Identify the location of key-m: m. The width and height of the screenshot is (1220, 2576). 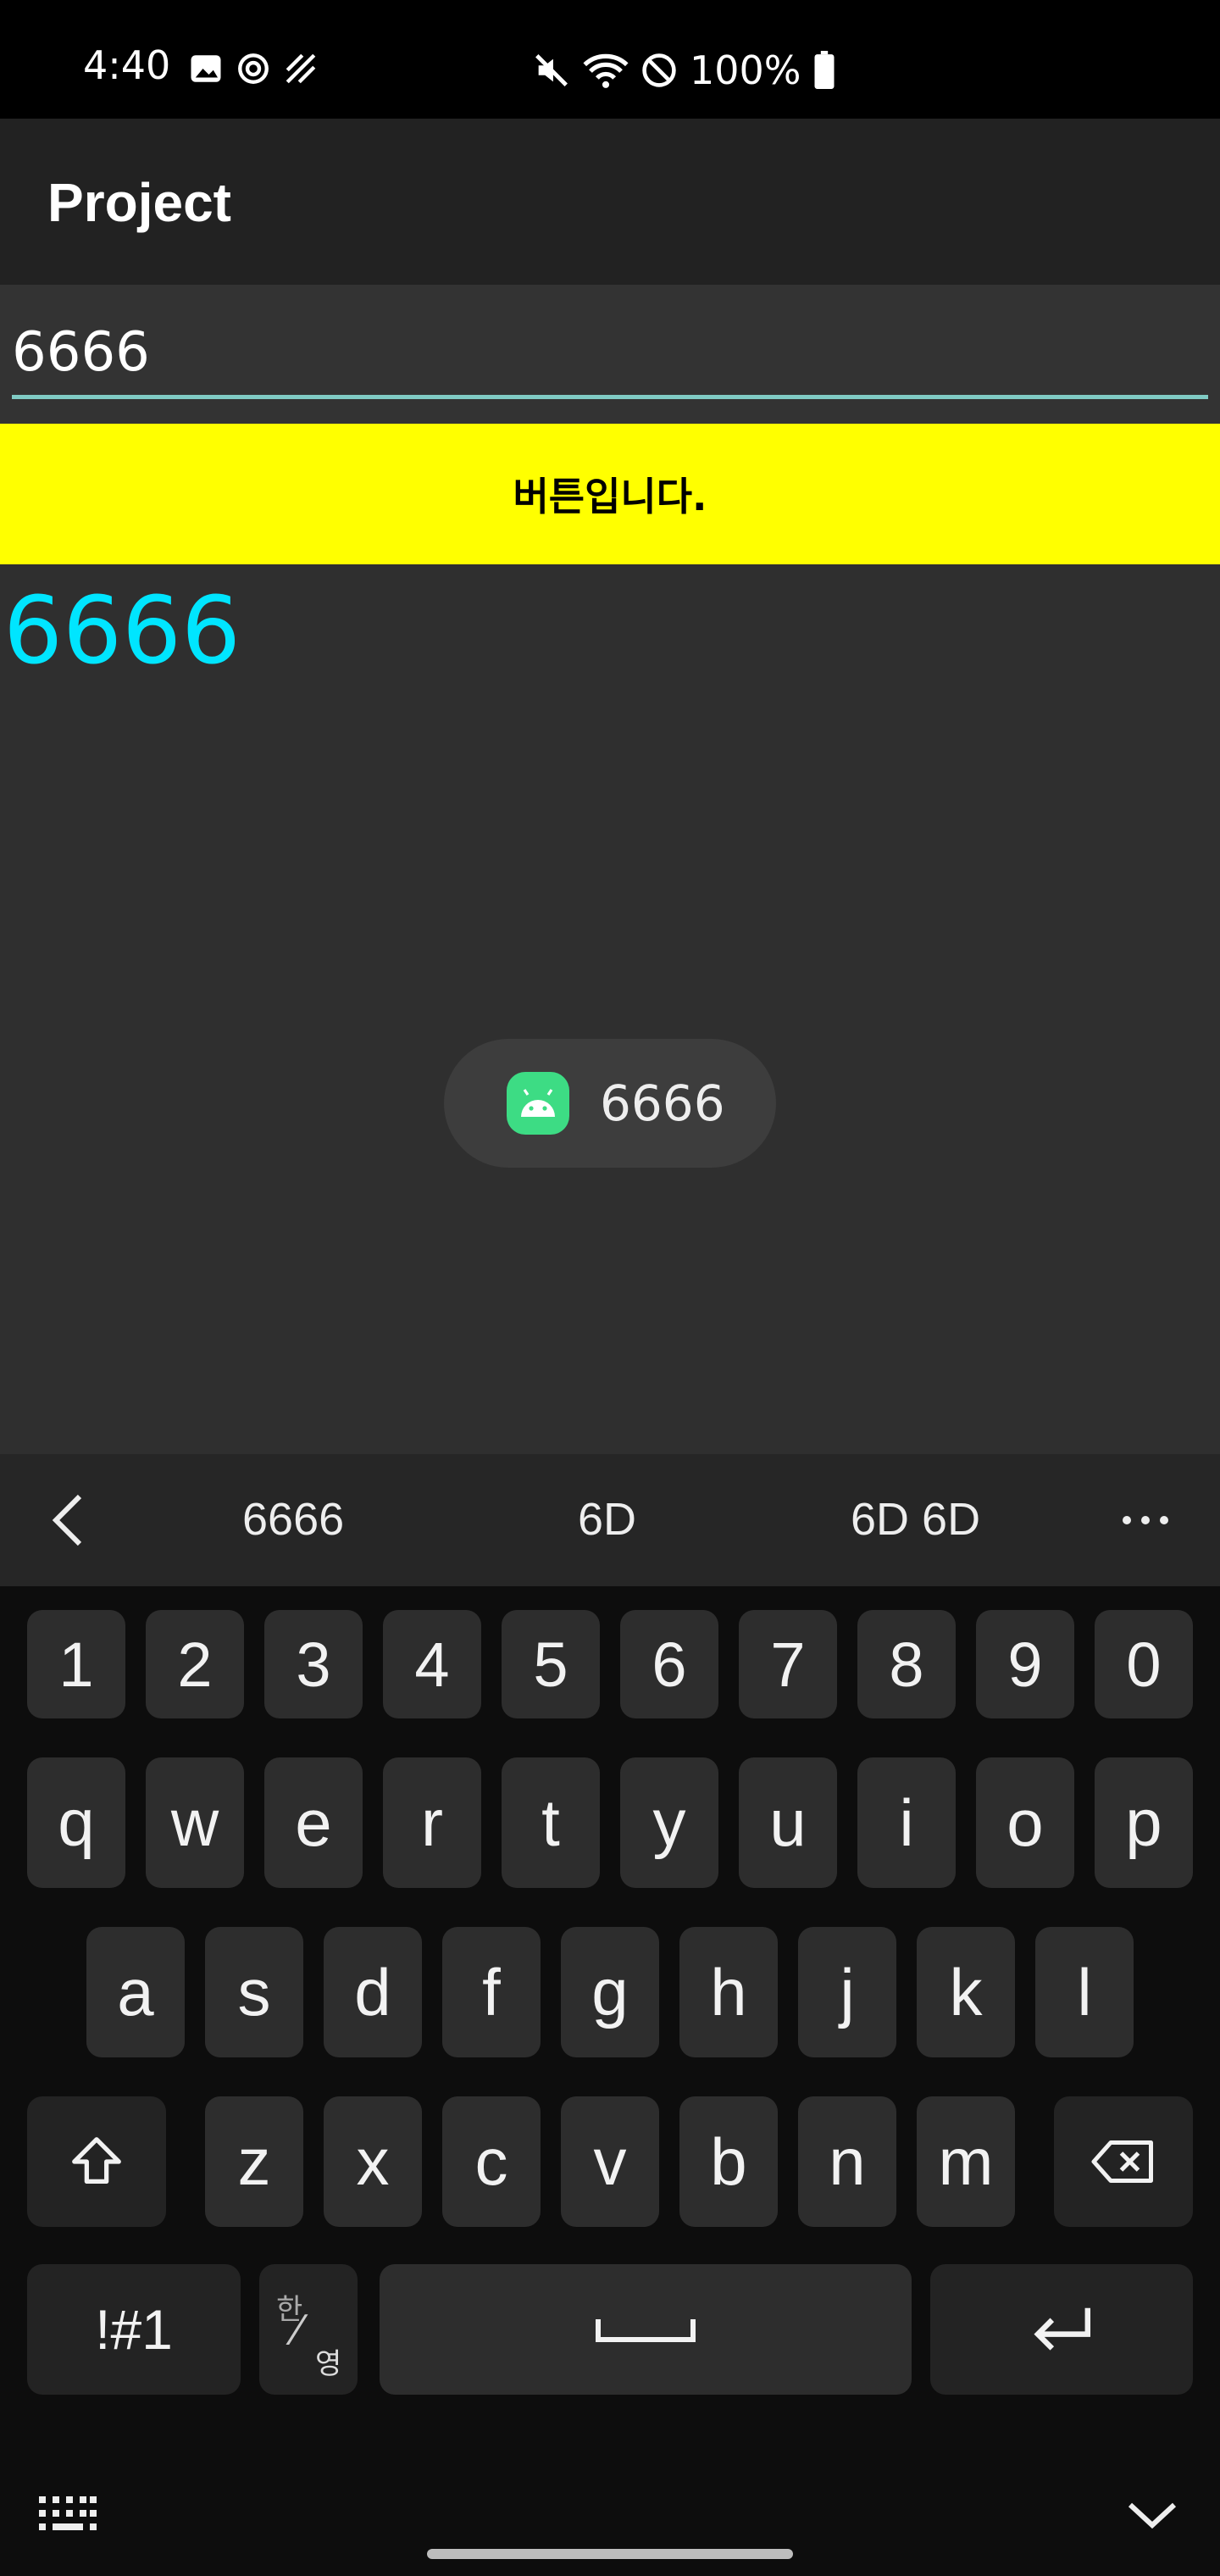
(966, 2161).